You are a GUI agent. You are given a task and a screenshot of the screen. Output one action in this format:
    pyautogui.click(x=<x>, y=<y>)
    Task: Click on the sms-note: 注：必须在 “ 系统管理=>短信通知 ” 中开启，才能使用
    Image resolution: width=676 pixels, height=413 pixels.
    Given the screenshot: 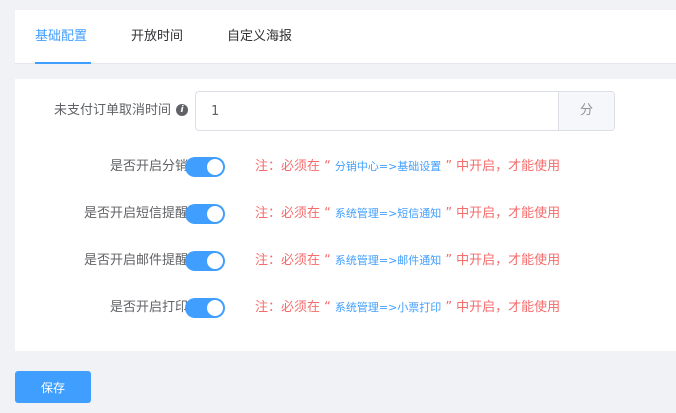 What is the action you would take?
    pyautogui.click(x=407, y=214)
    